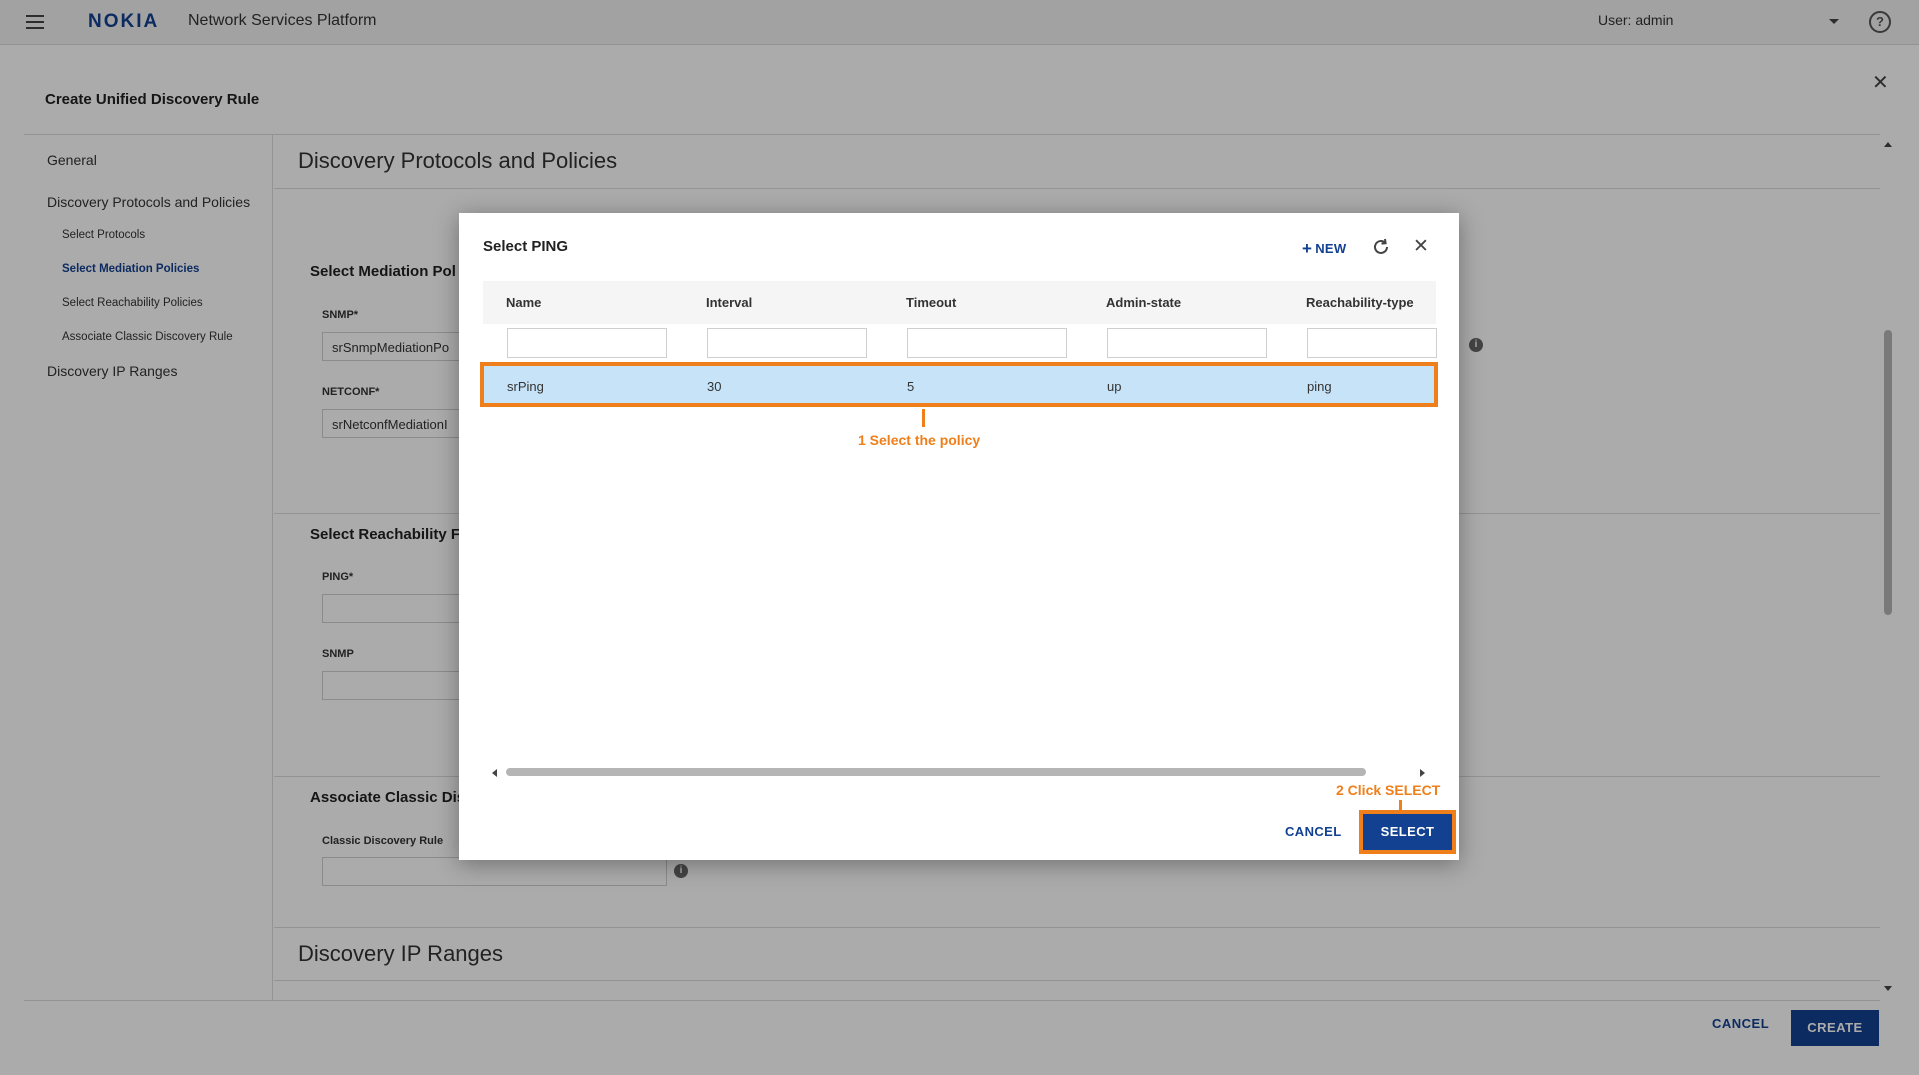 The width and height of the screenshot is (1919, 1075). Describe the element at coordinates (714, 386) in the screenshot. I see `cell-interval: 30` at that location.